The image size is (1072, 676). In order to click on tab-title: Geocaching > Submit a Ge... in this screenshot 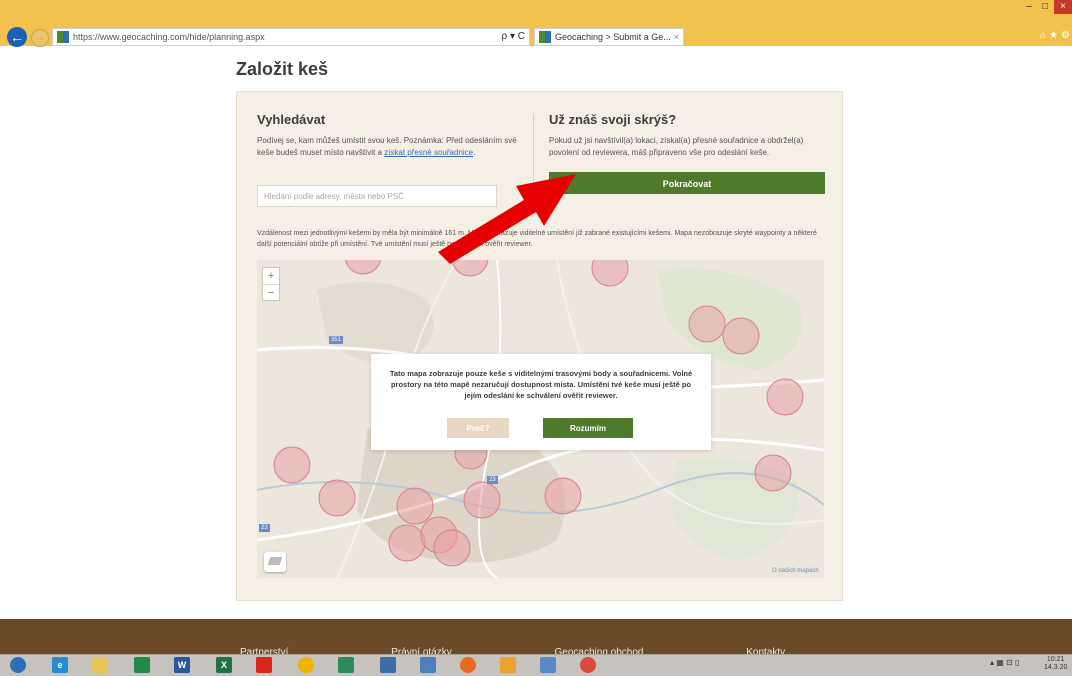, I will do `click(613, 37)`.